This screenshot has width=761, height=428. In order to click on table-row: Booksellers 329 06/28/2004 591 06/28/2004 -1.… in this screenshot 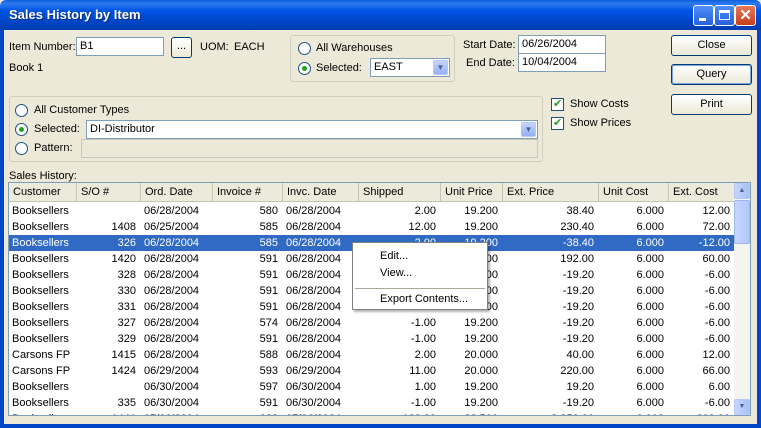, I will do `click(372, 339)`.